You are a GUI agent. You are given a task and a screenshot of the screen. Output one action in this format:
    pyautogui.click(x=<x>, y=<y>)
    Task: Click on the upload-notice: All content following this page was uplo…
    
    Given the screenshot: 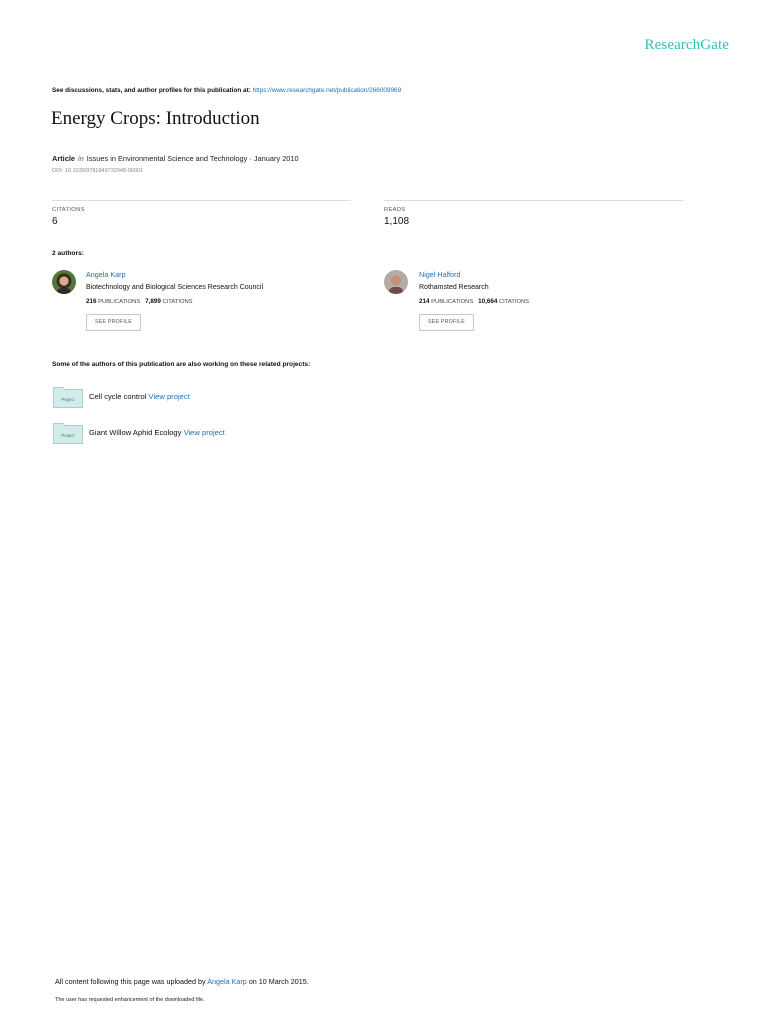 What is the action you would take?
    pyautogui.click(x=182, y=981)
    